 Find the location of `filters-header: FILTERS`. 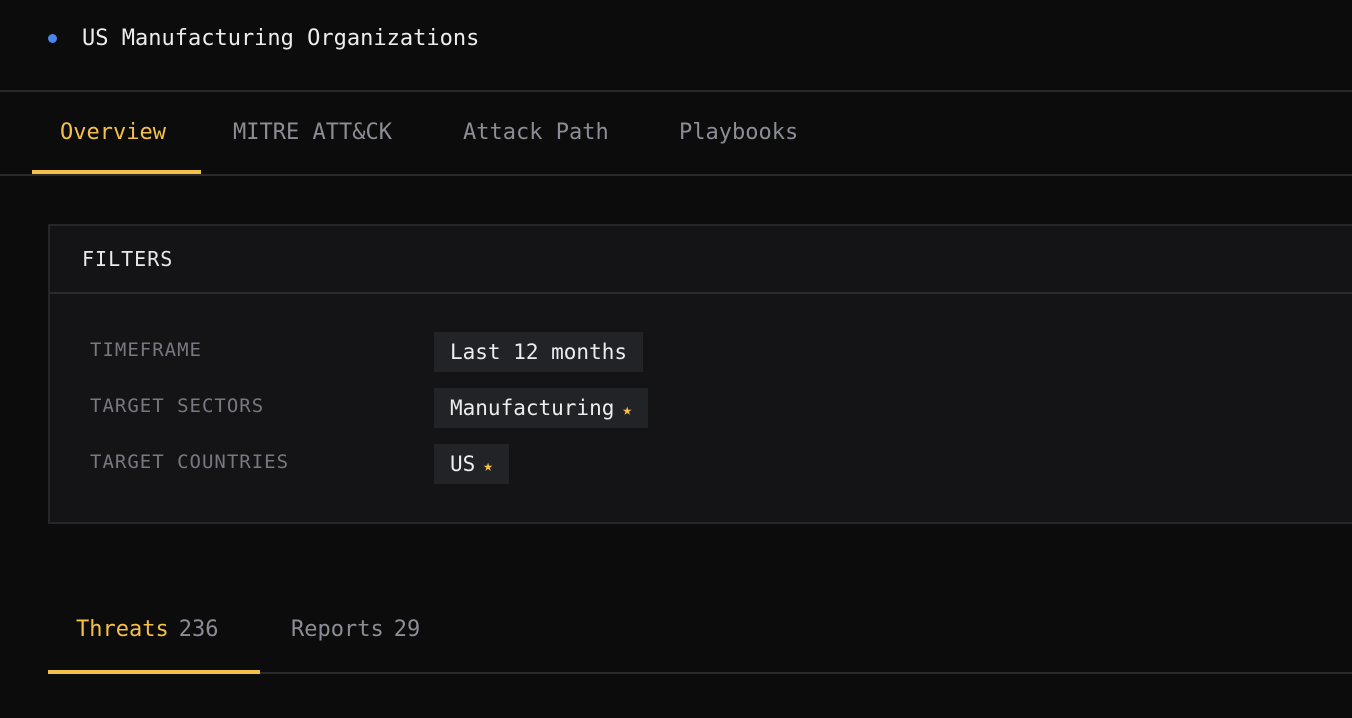

filters-header: FILTERS is located at coordinates (701, 260).